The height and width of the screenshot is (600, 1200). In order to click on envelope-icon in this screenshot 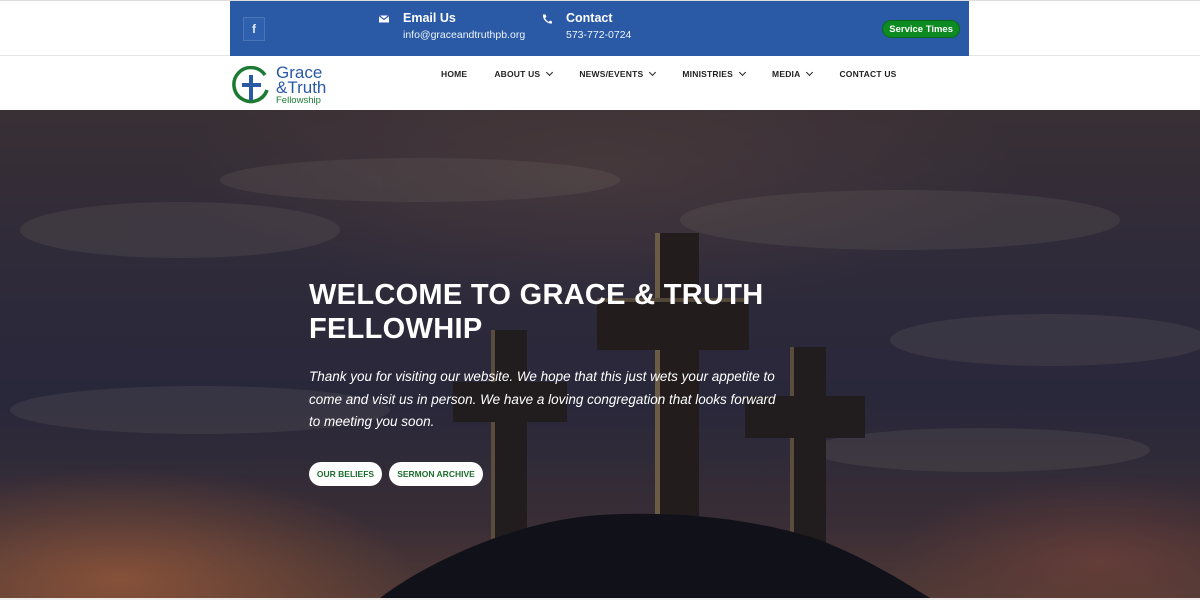, I will do `click(384, 19)`.